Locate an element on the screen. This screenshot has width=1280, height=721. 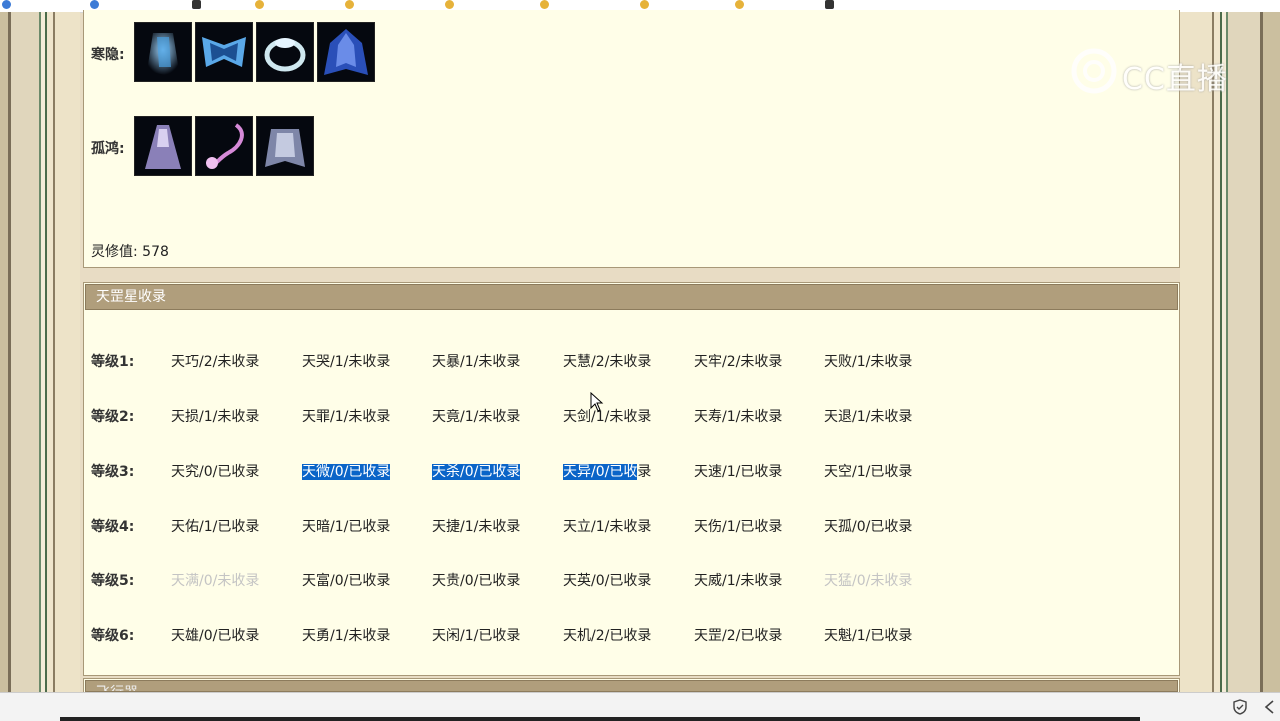
star-entry-text: 天寿/1/未收录 is located at coordinates (738, 417).